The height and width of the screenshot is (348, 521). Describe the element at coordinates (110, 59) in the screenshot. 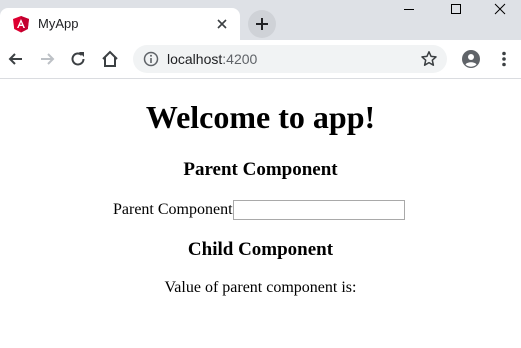

I see `home-icon` at that location.